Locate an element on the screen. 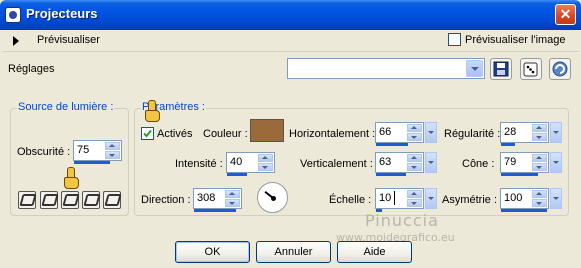 This screenshot has height=268, width=581. help-button: Aide is located at coordinates (374, 252).